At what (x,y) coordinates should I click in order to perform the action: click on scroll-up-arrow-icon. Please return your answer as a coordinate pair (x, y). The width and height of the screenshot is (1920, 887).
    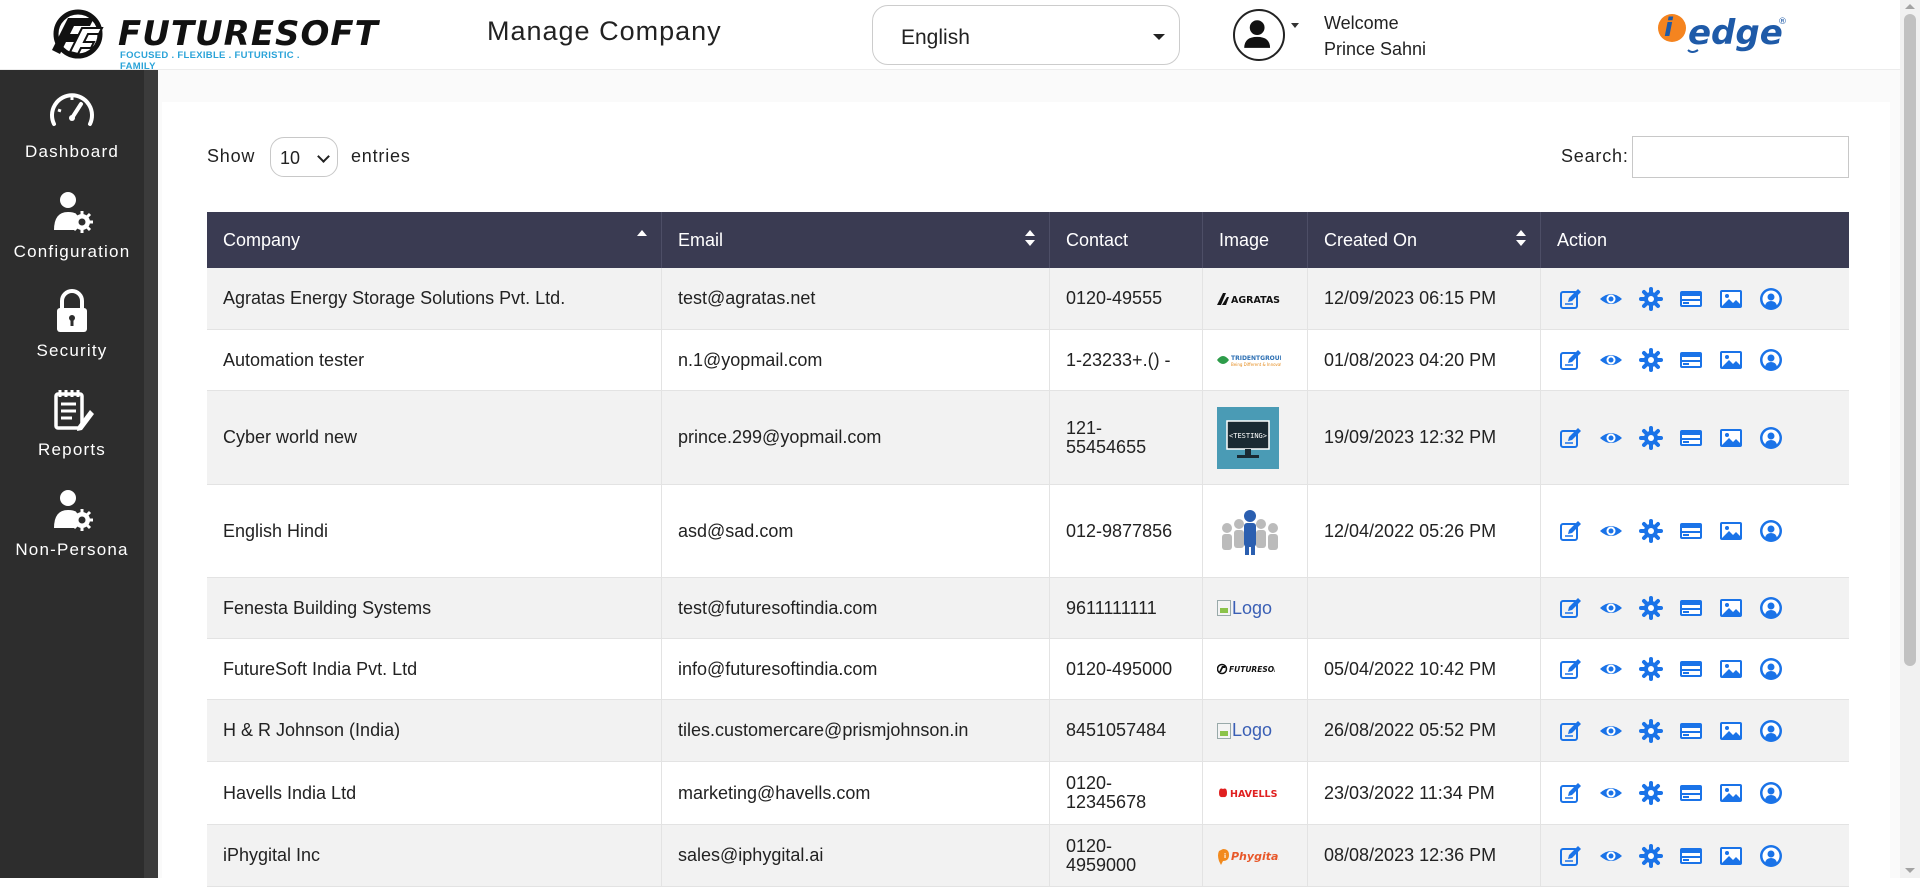
    Looking at the image, I should click on (1910, 6).